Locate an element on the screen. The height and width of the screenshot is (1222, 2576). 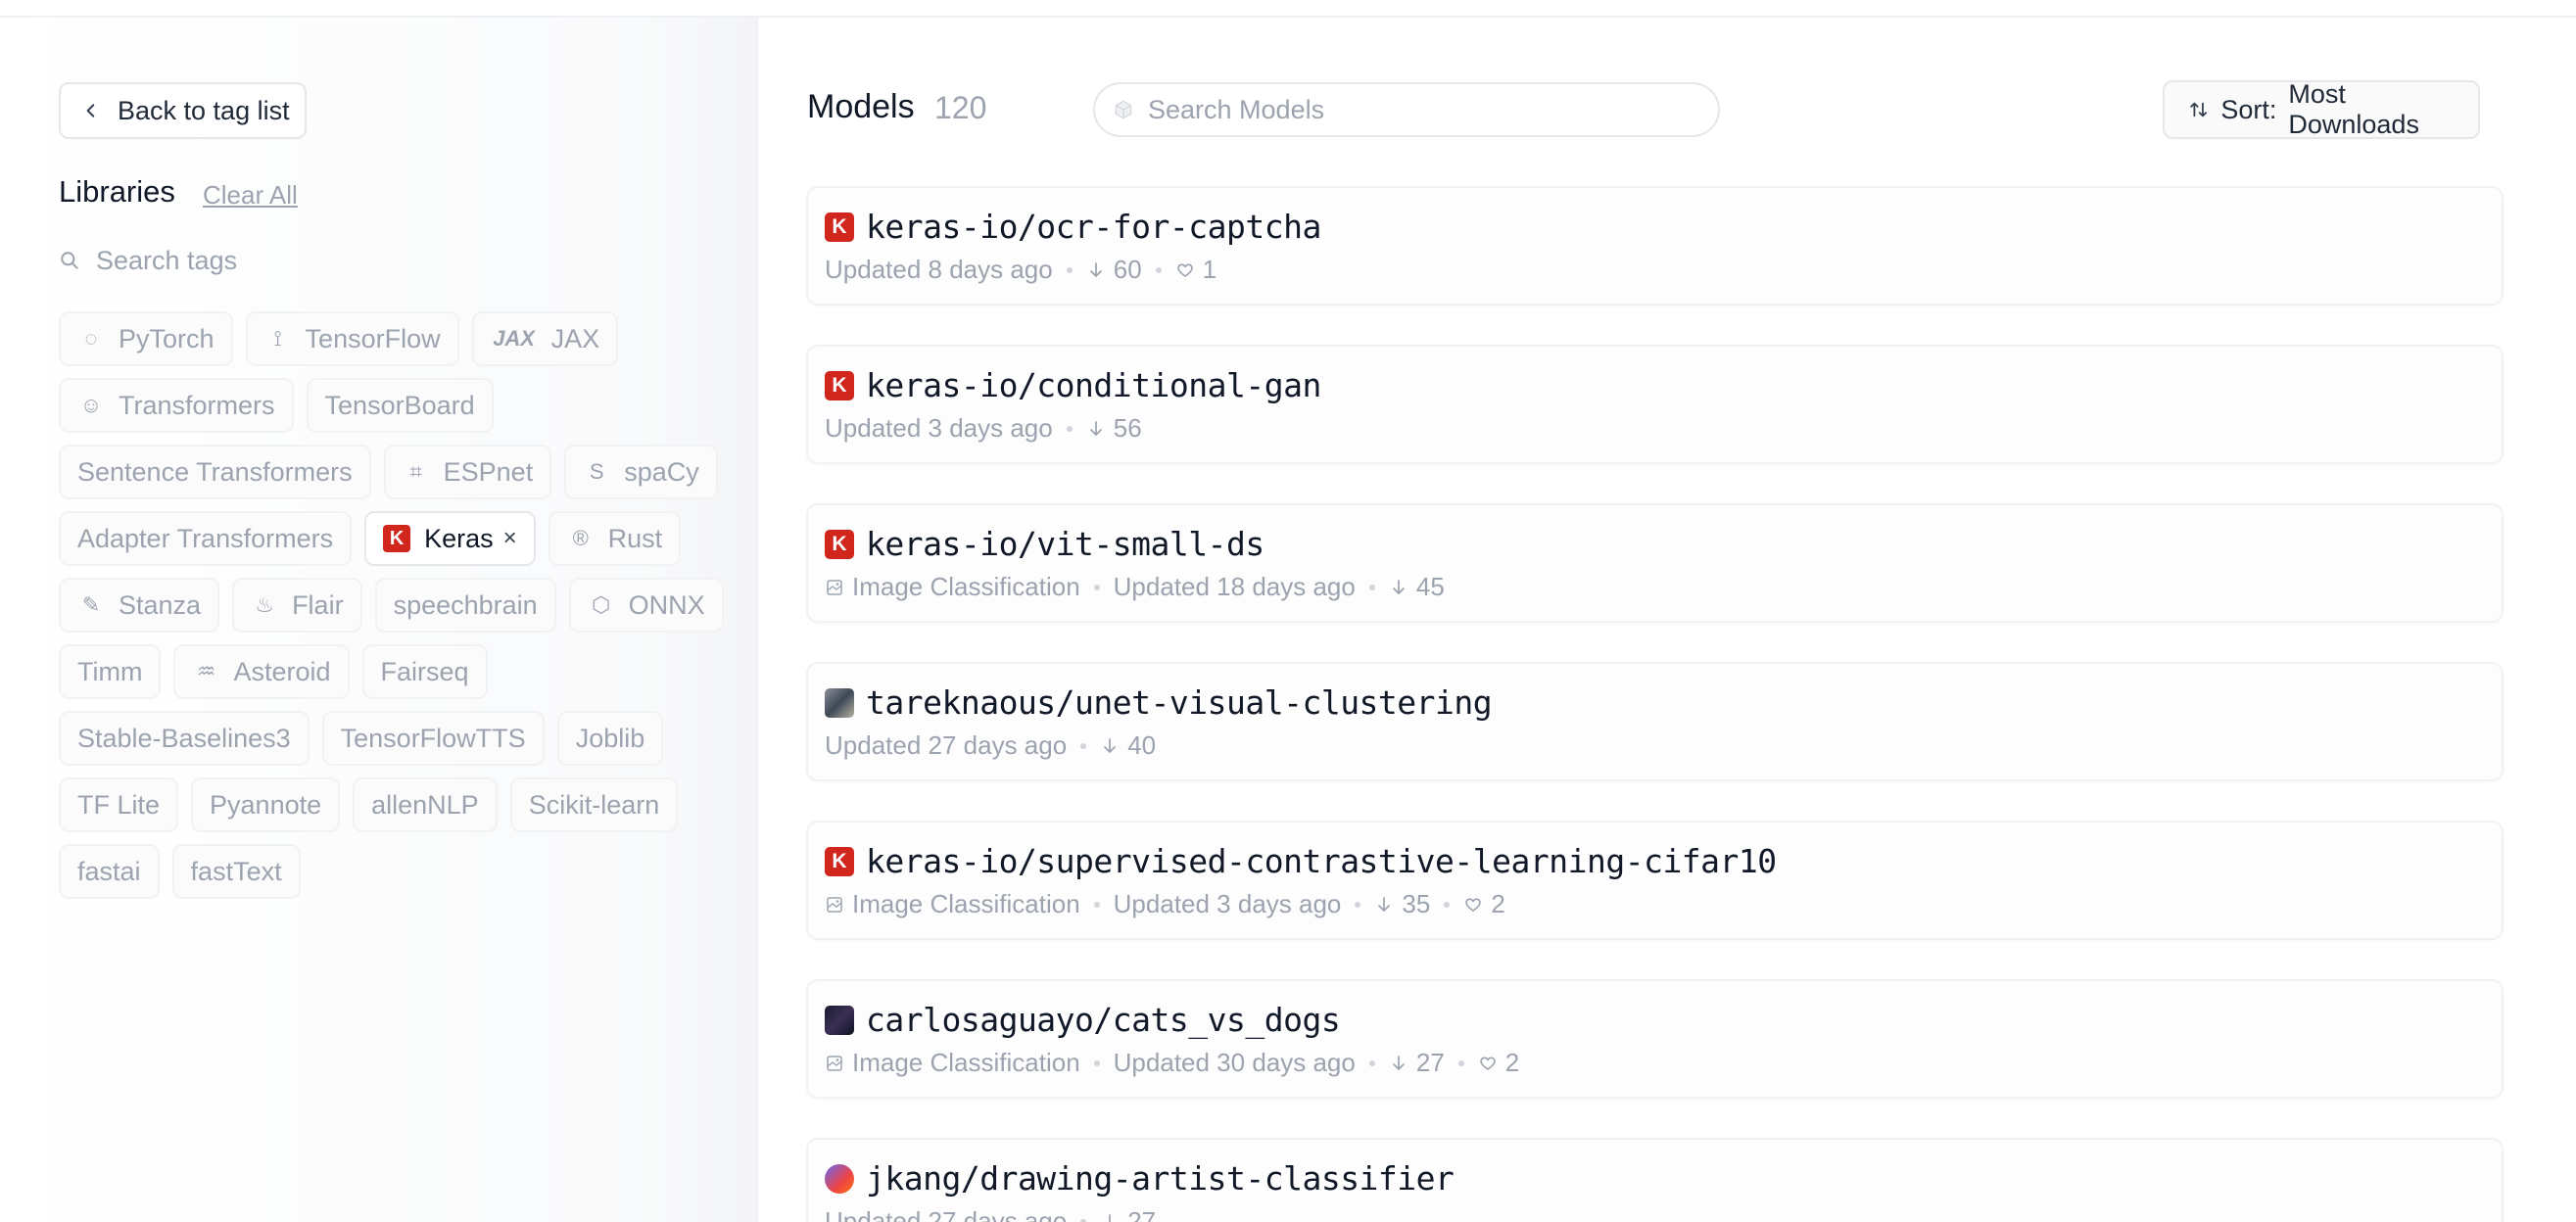
model-name-link: keras-io/vit-small-ds is located at coordinates (1065, 544).